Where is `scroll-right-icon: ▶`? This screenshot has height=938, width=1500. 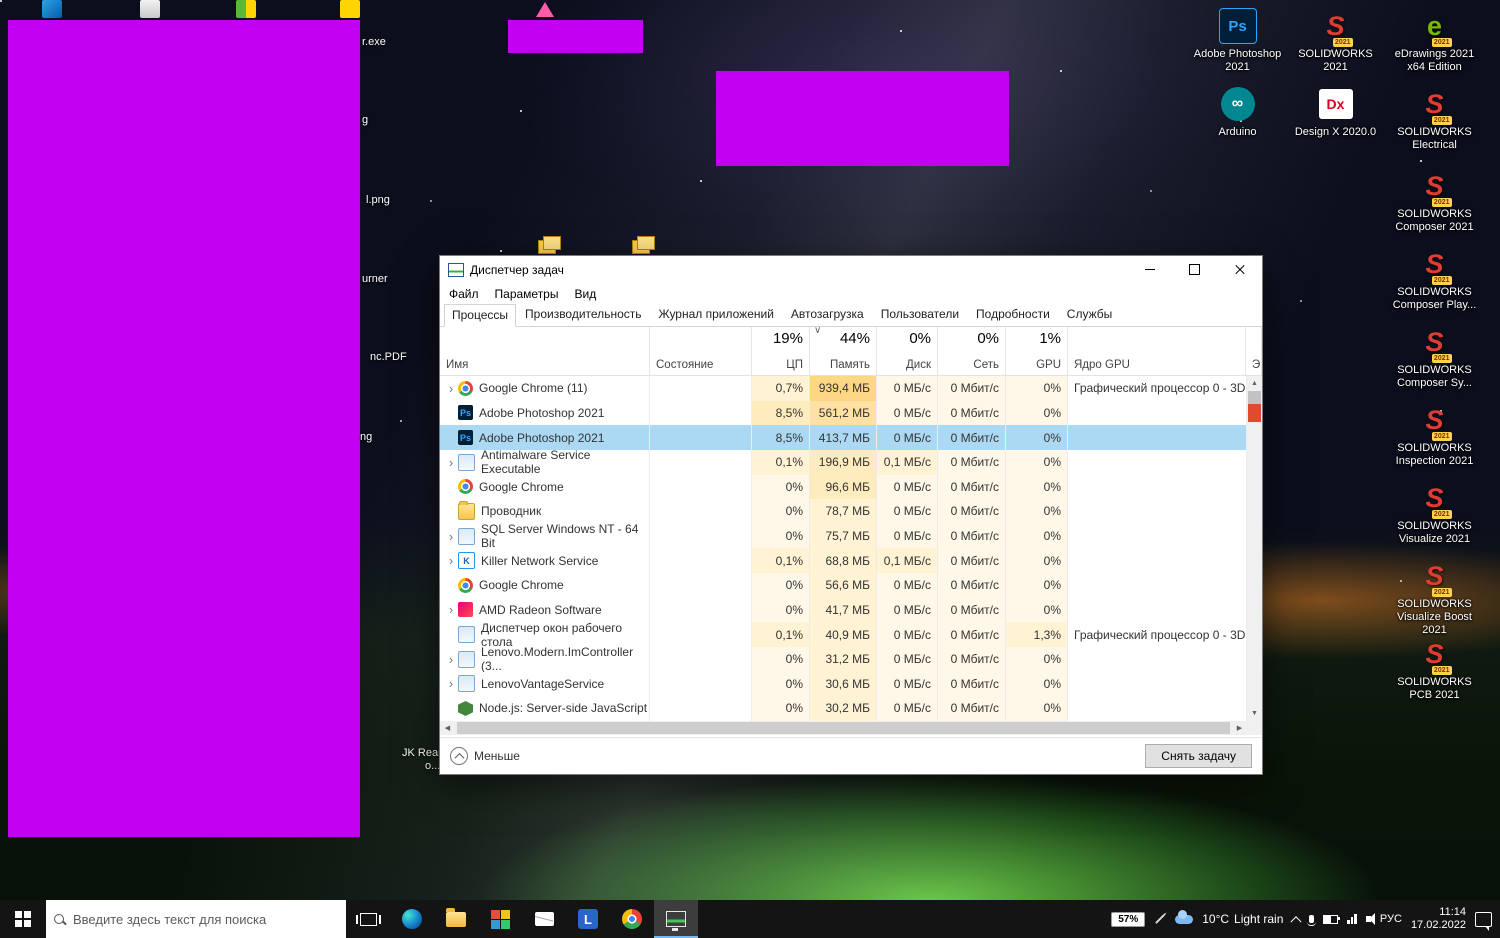 scroll-right-icon: ▶ is located at coordinates (1239, 728).